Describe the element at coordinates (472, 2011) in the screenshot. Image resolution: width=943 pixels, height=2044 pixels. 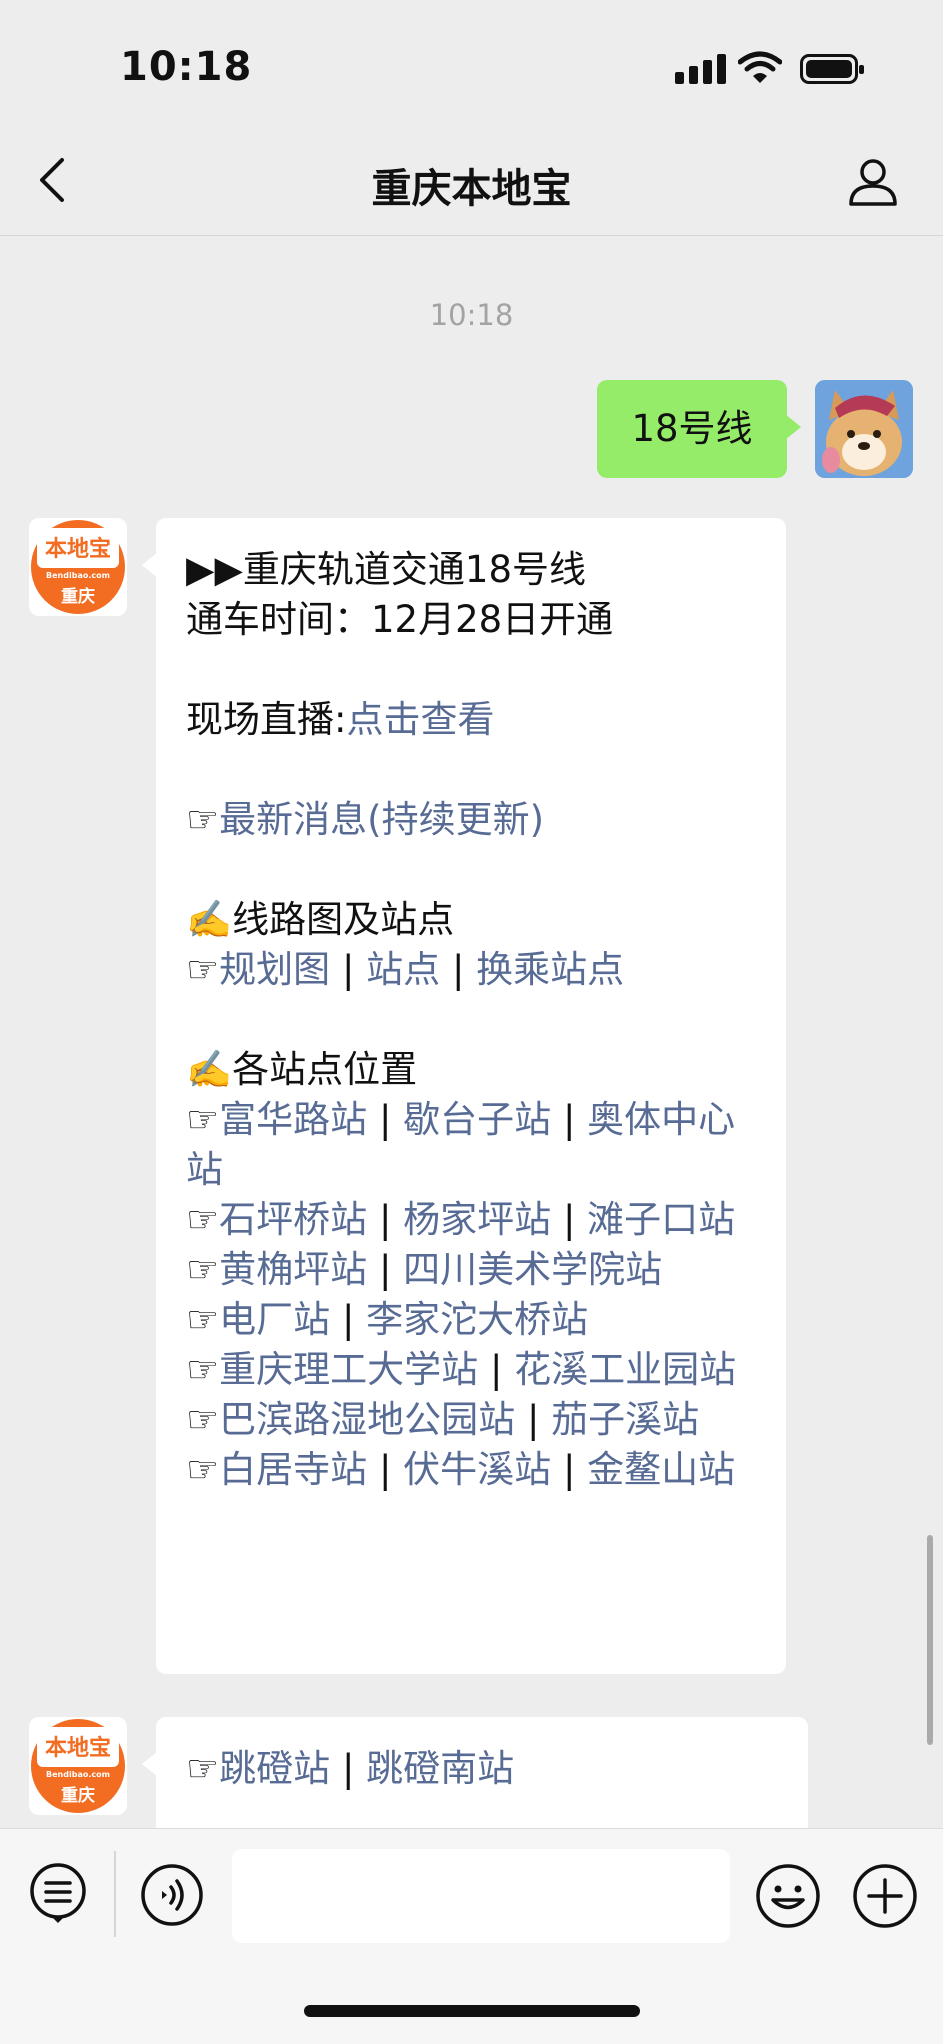
I see `home-indicator` at that location.